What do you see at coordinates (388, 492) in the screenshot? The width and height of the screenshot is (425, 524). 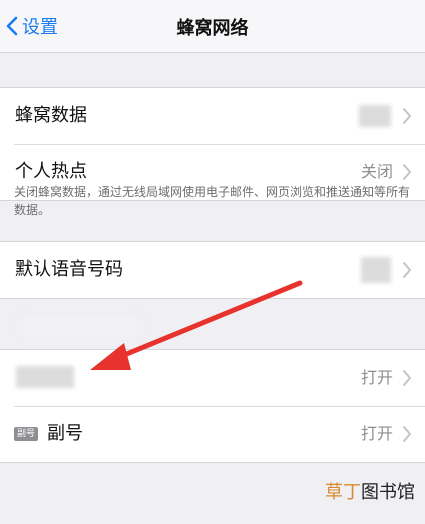 I see `watermark-text: 图书馆` at bounding box center [388, 492].